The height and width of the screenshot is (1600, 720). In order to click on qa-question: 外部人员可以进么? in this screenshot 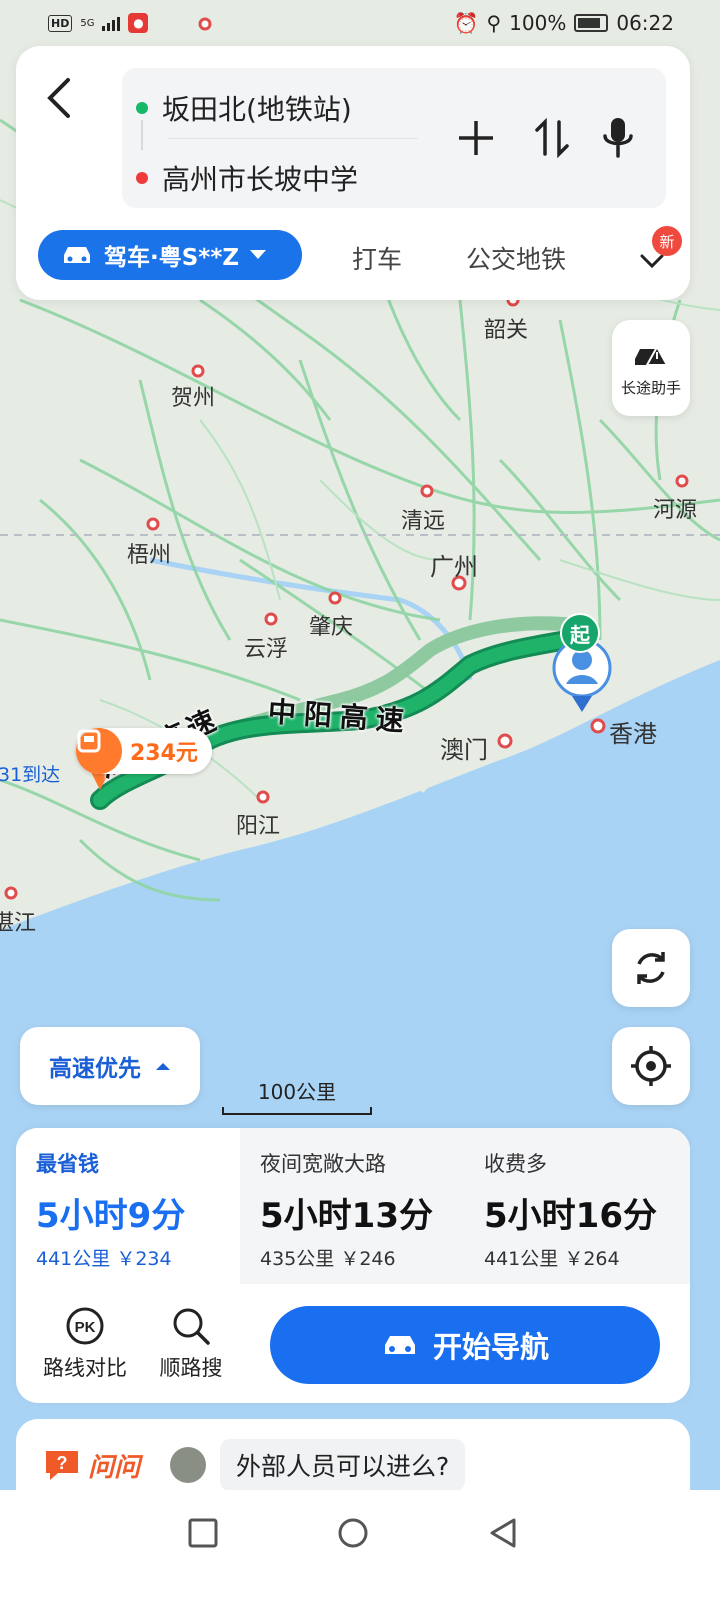, I will do `click(343, 1465)`.